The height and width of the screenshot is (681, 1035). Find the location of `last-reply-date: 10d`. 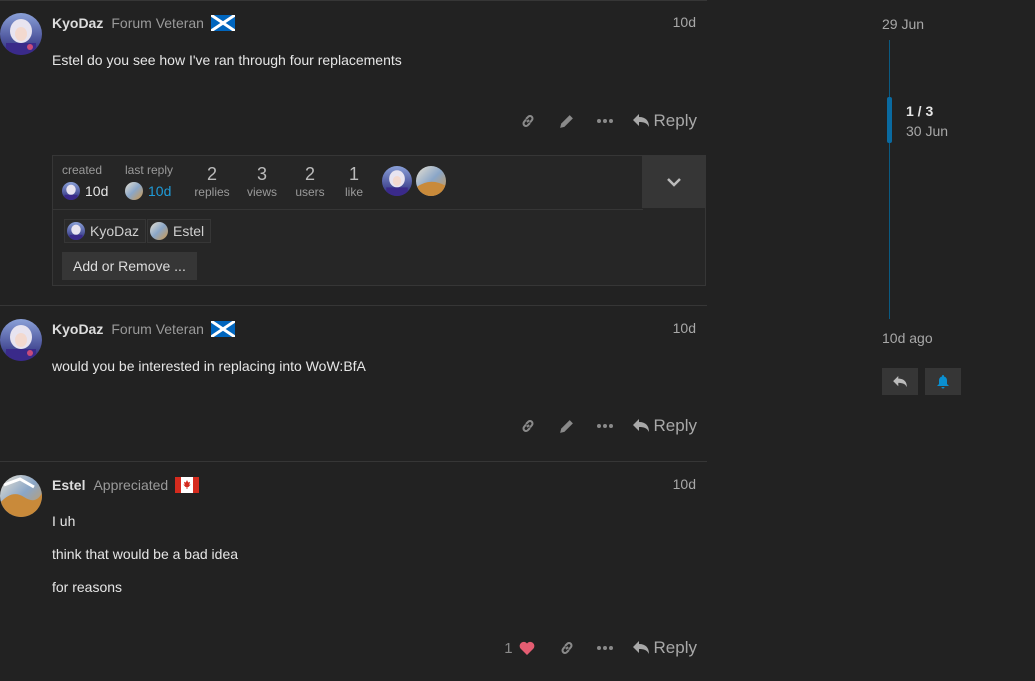

last-reply-date: 10d is located at coordinates (160, 191).